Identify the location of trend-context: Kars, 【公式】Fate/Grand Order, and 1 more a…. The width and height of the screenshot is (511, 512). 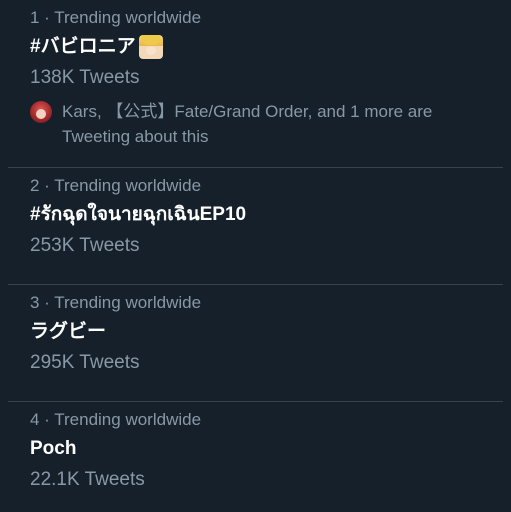
(266, 124).